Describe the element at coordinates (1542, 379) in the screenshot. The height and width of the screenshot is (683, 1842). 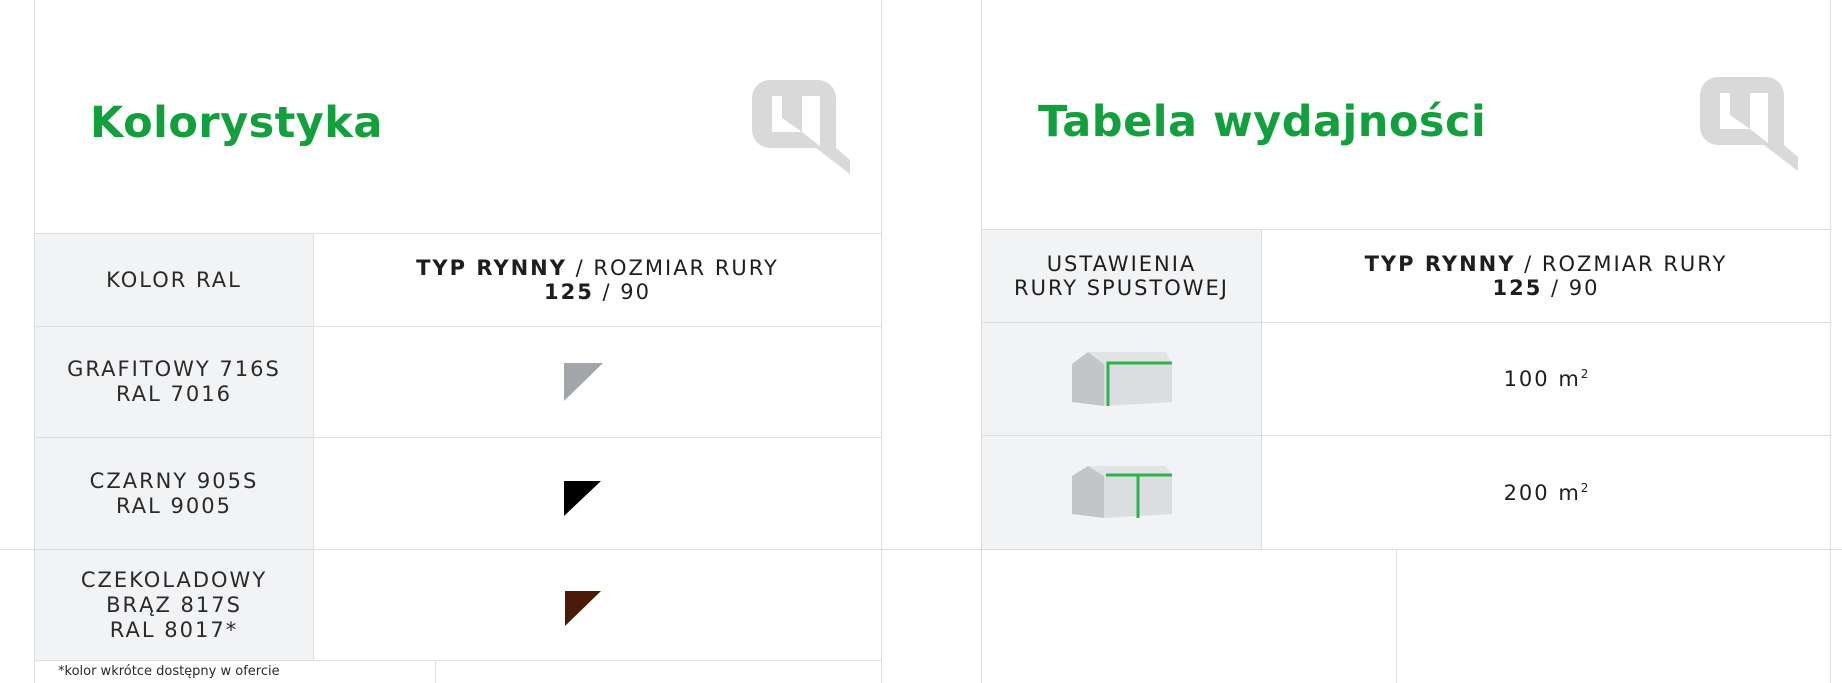
I see `efficiency-value: 100 m` at that location.